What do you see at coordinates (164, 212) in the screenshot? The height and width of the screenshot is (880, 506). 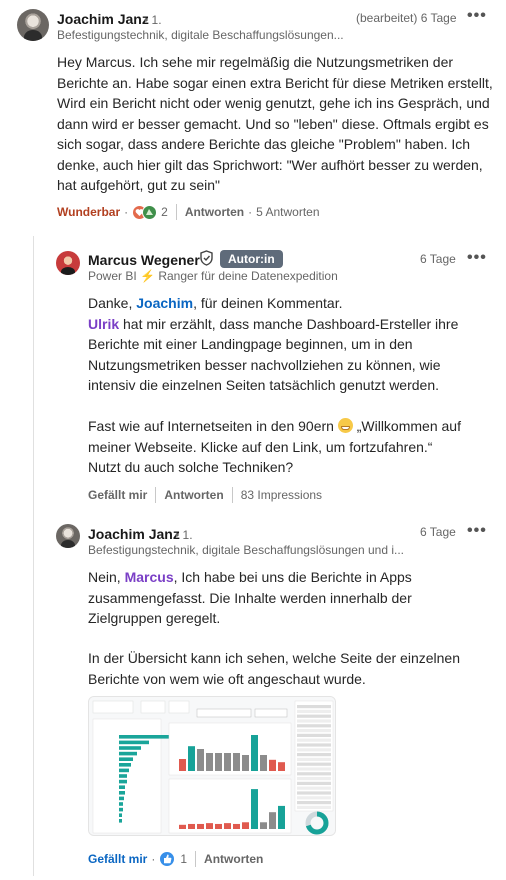 I see `reaction-count: 2` at bounding box center [164, 212].